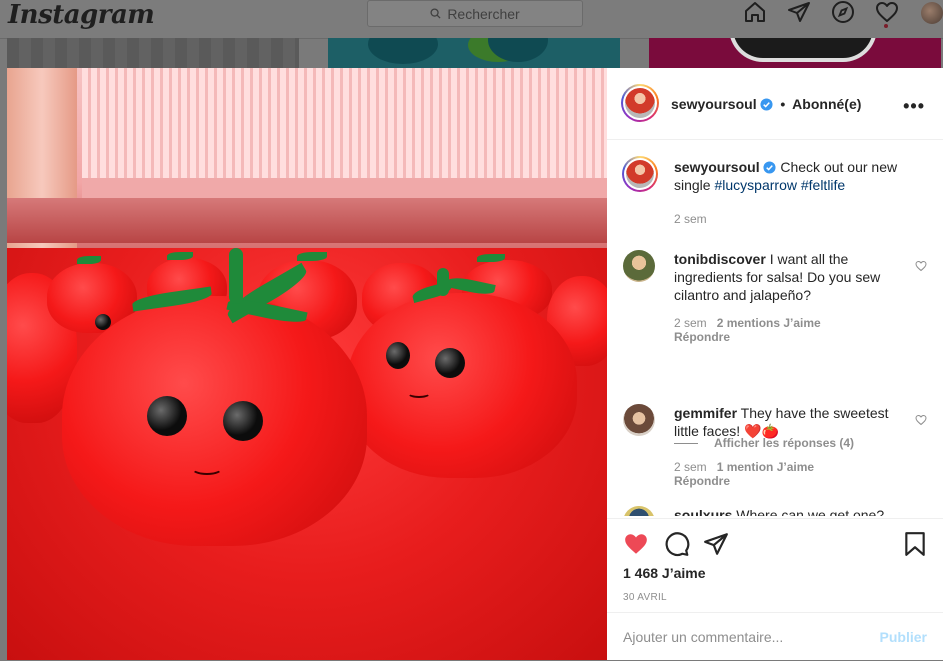 The width and height of the screenshot is (943, 661). What do you see at coordinates (887, 12) in the screenshot?
I see `activity-heart-icon` at bounding box center [887, 12].